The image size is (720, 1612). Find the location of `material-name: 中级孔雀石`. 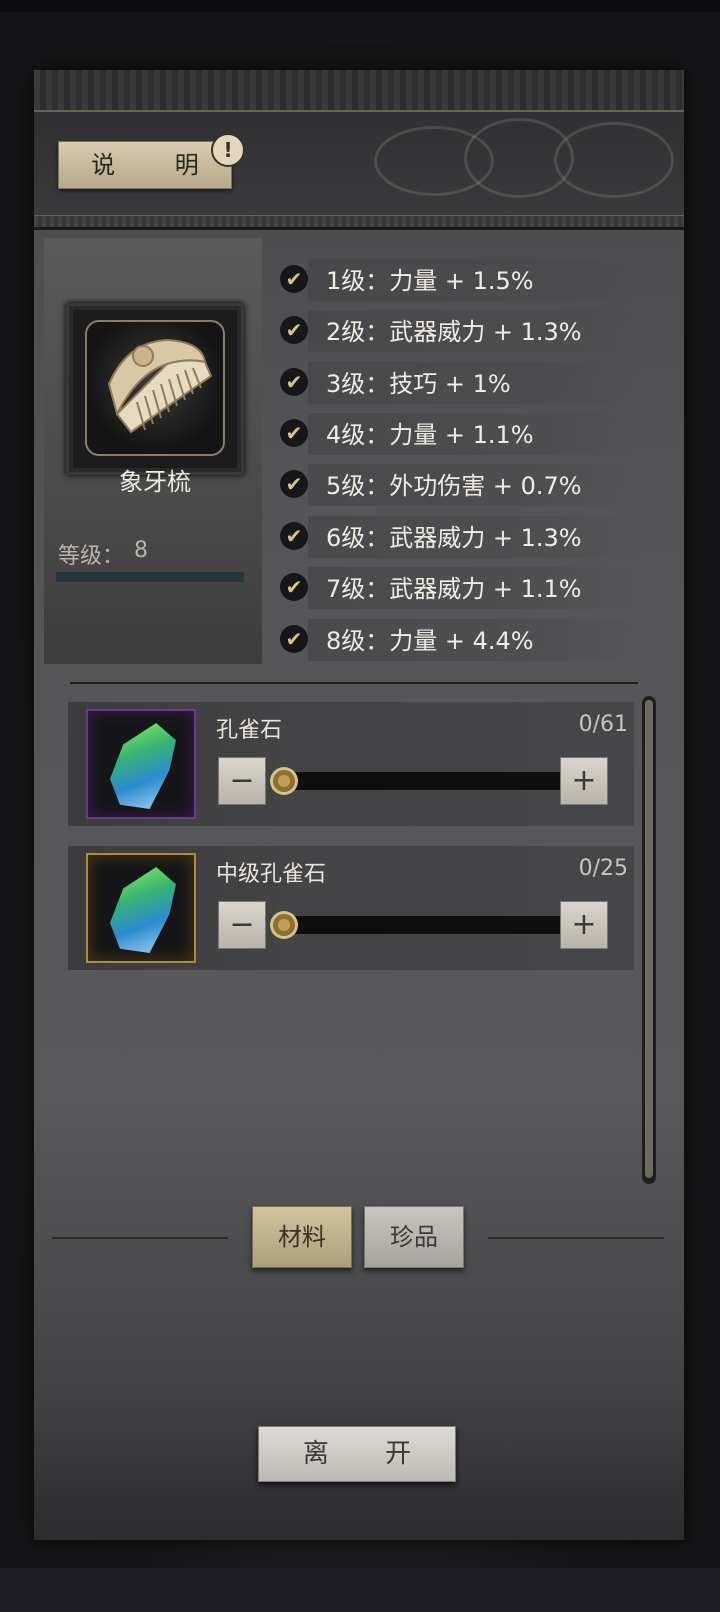

material-name: 中级孔雀石 is located at coordinates (271, 874).